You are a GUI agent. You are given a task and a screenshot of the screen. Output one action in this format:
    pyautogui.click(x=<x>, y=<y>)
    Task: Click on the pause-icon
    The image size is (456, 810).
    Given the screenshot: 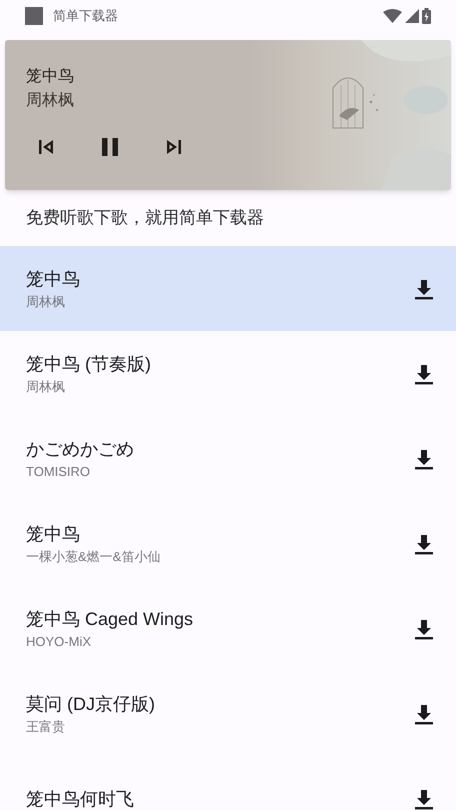 What is the action you would take?
    pyautogui.click(x=110, y=147)
    